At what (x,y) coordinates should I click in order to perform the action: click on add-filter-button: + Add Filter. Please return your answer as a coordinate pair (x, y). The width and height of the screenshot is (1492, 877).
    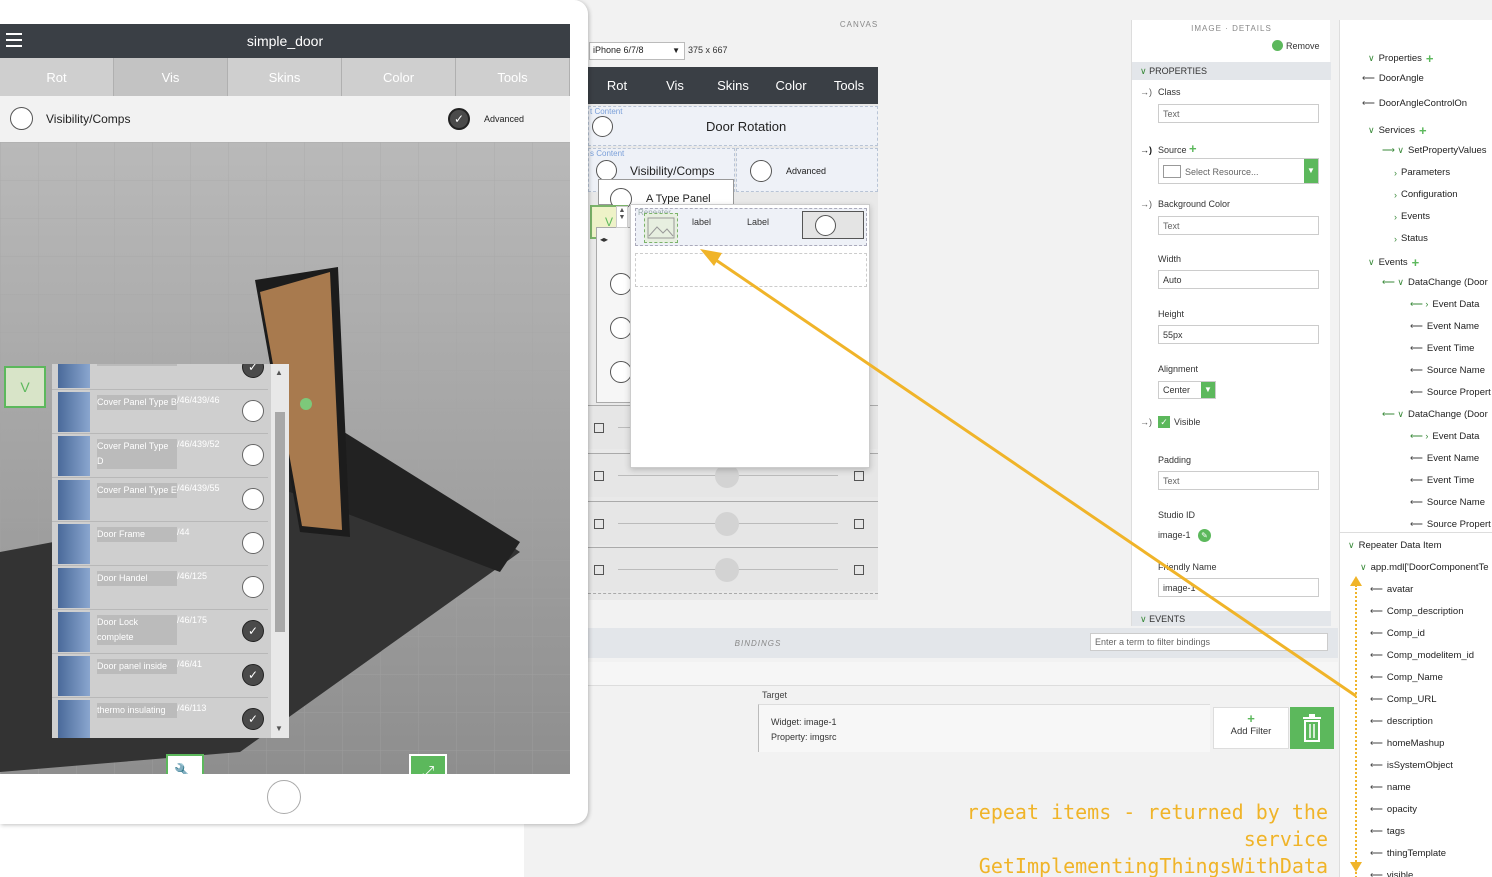
    Looking at the image, I should click on (1251, 728).